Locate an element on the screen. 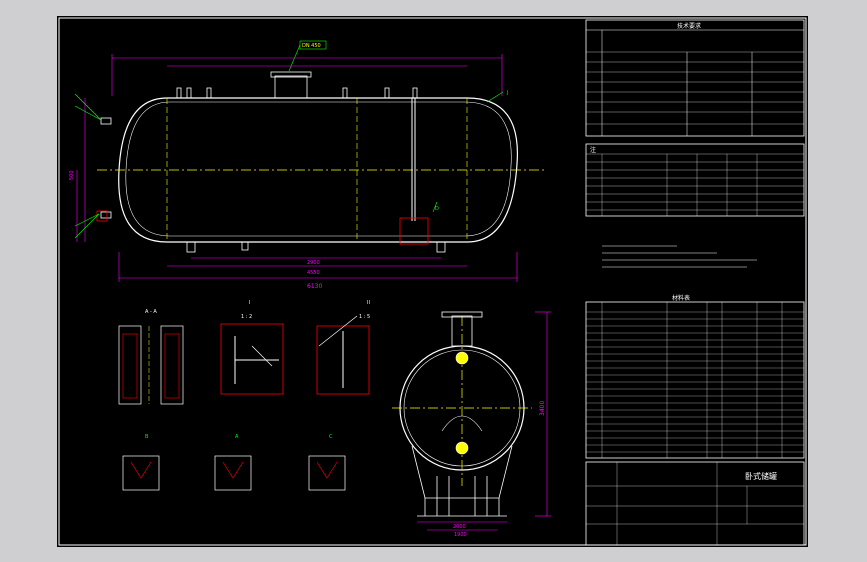 The image size is (867, 562). dim-support-spacing: 2900 is located at coordinates (313, 263).